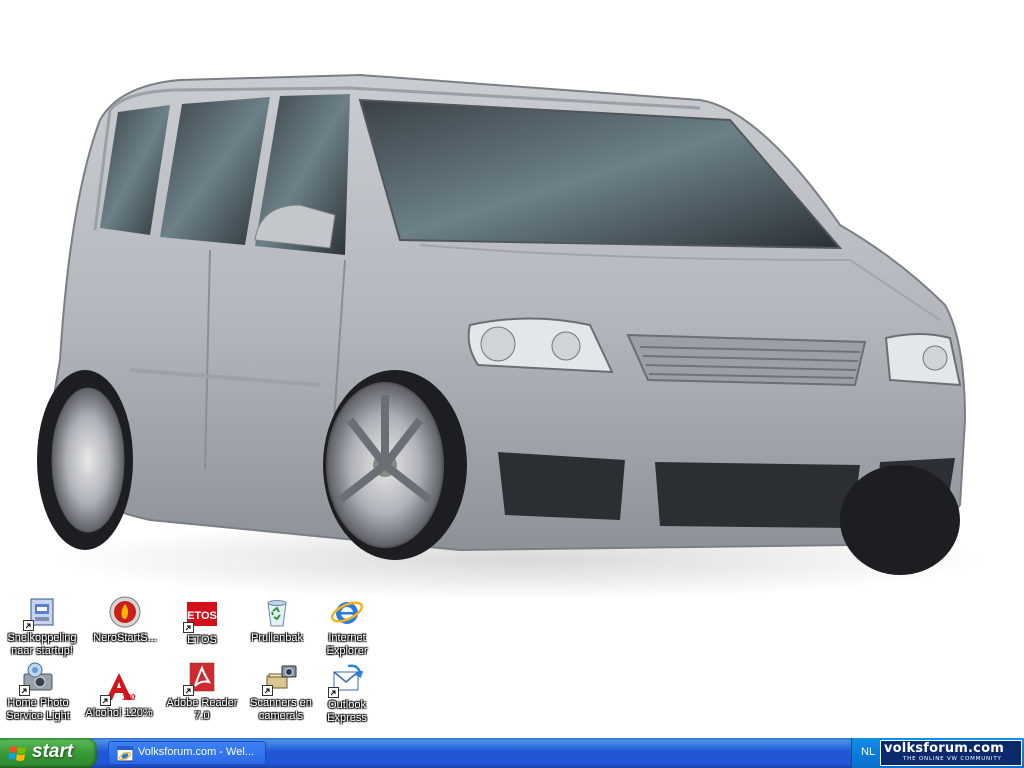 The height and width of the screenshot is (768, 1024). What do you see at coordinates (125, 612) in the screenshot?
I see `nero-icon` at bounding box center [125, 612].